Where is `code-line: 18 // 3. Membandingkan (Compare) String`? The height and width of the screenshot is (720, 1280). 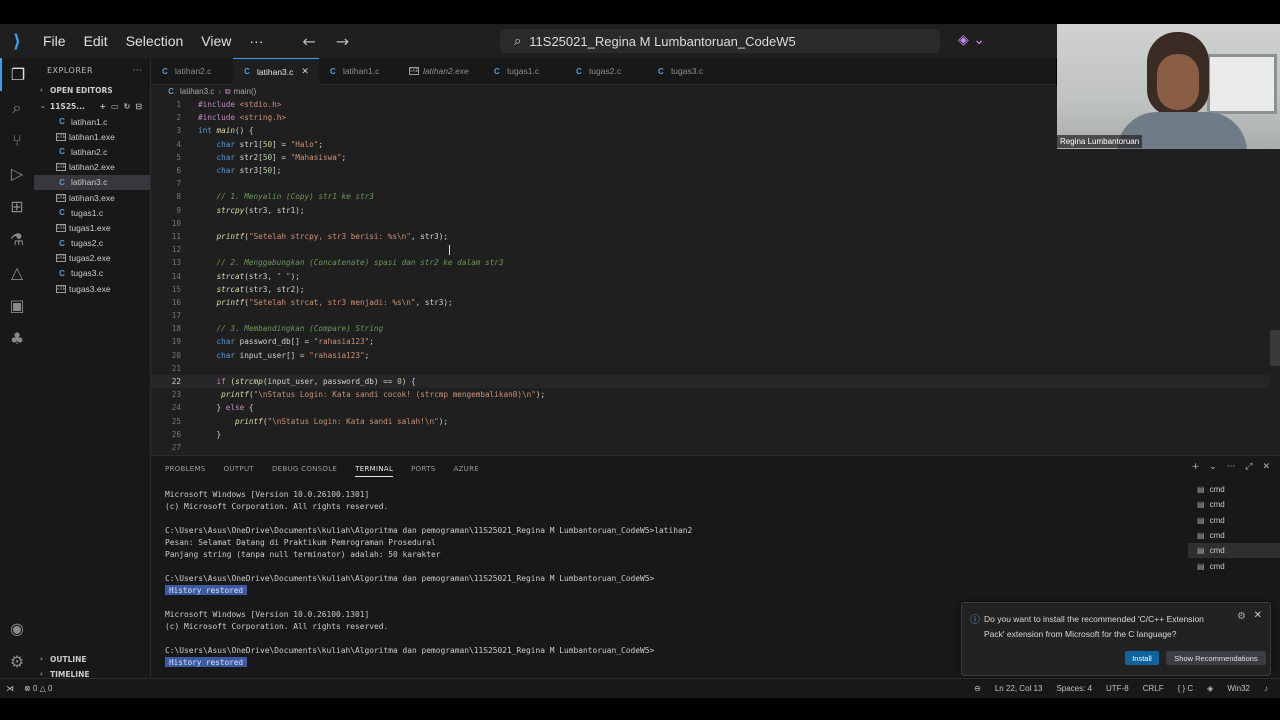 code-line: 18 // 3. Membandingkan (Compare) String is located at coordinates (715, 328).